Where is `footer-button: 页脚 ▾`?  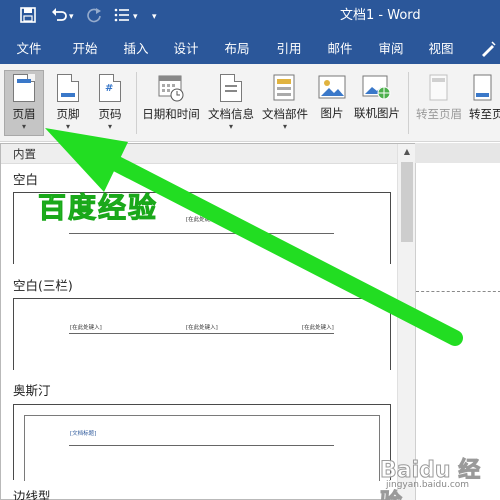 footer-button: 页脚 ▾ is located at coordinates (68, 103).